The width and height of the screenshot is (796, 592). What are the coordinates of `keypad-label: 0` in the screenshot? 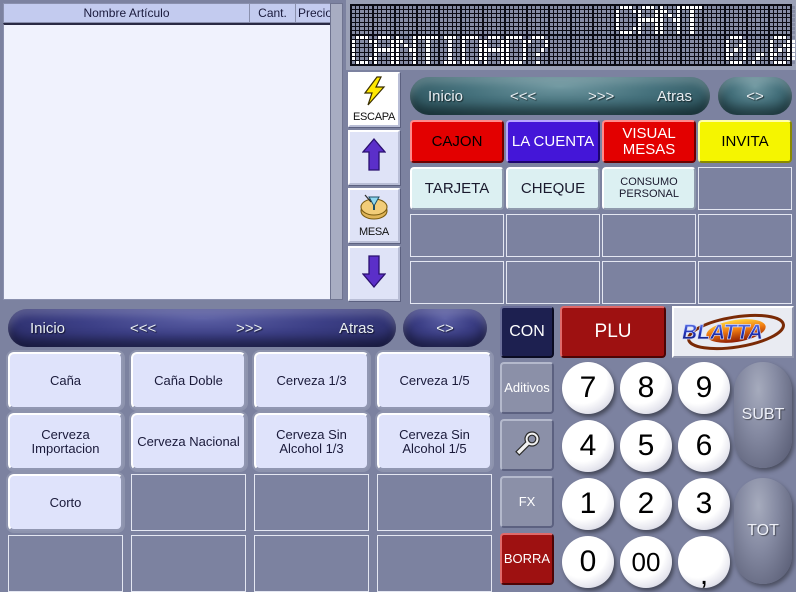 It's located at (588, 561).